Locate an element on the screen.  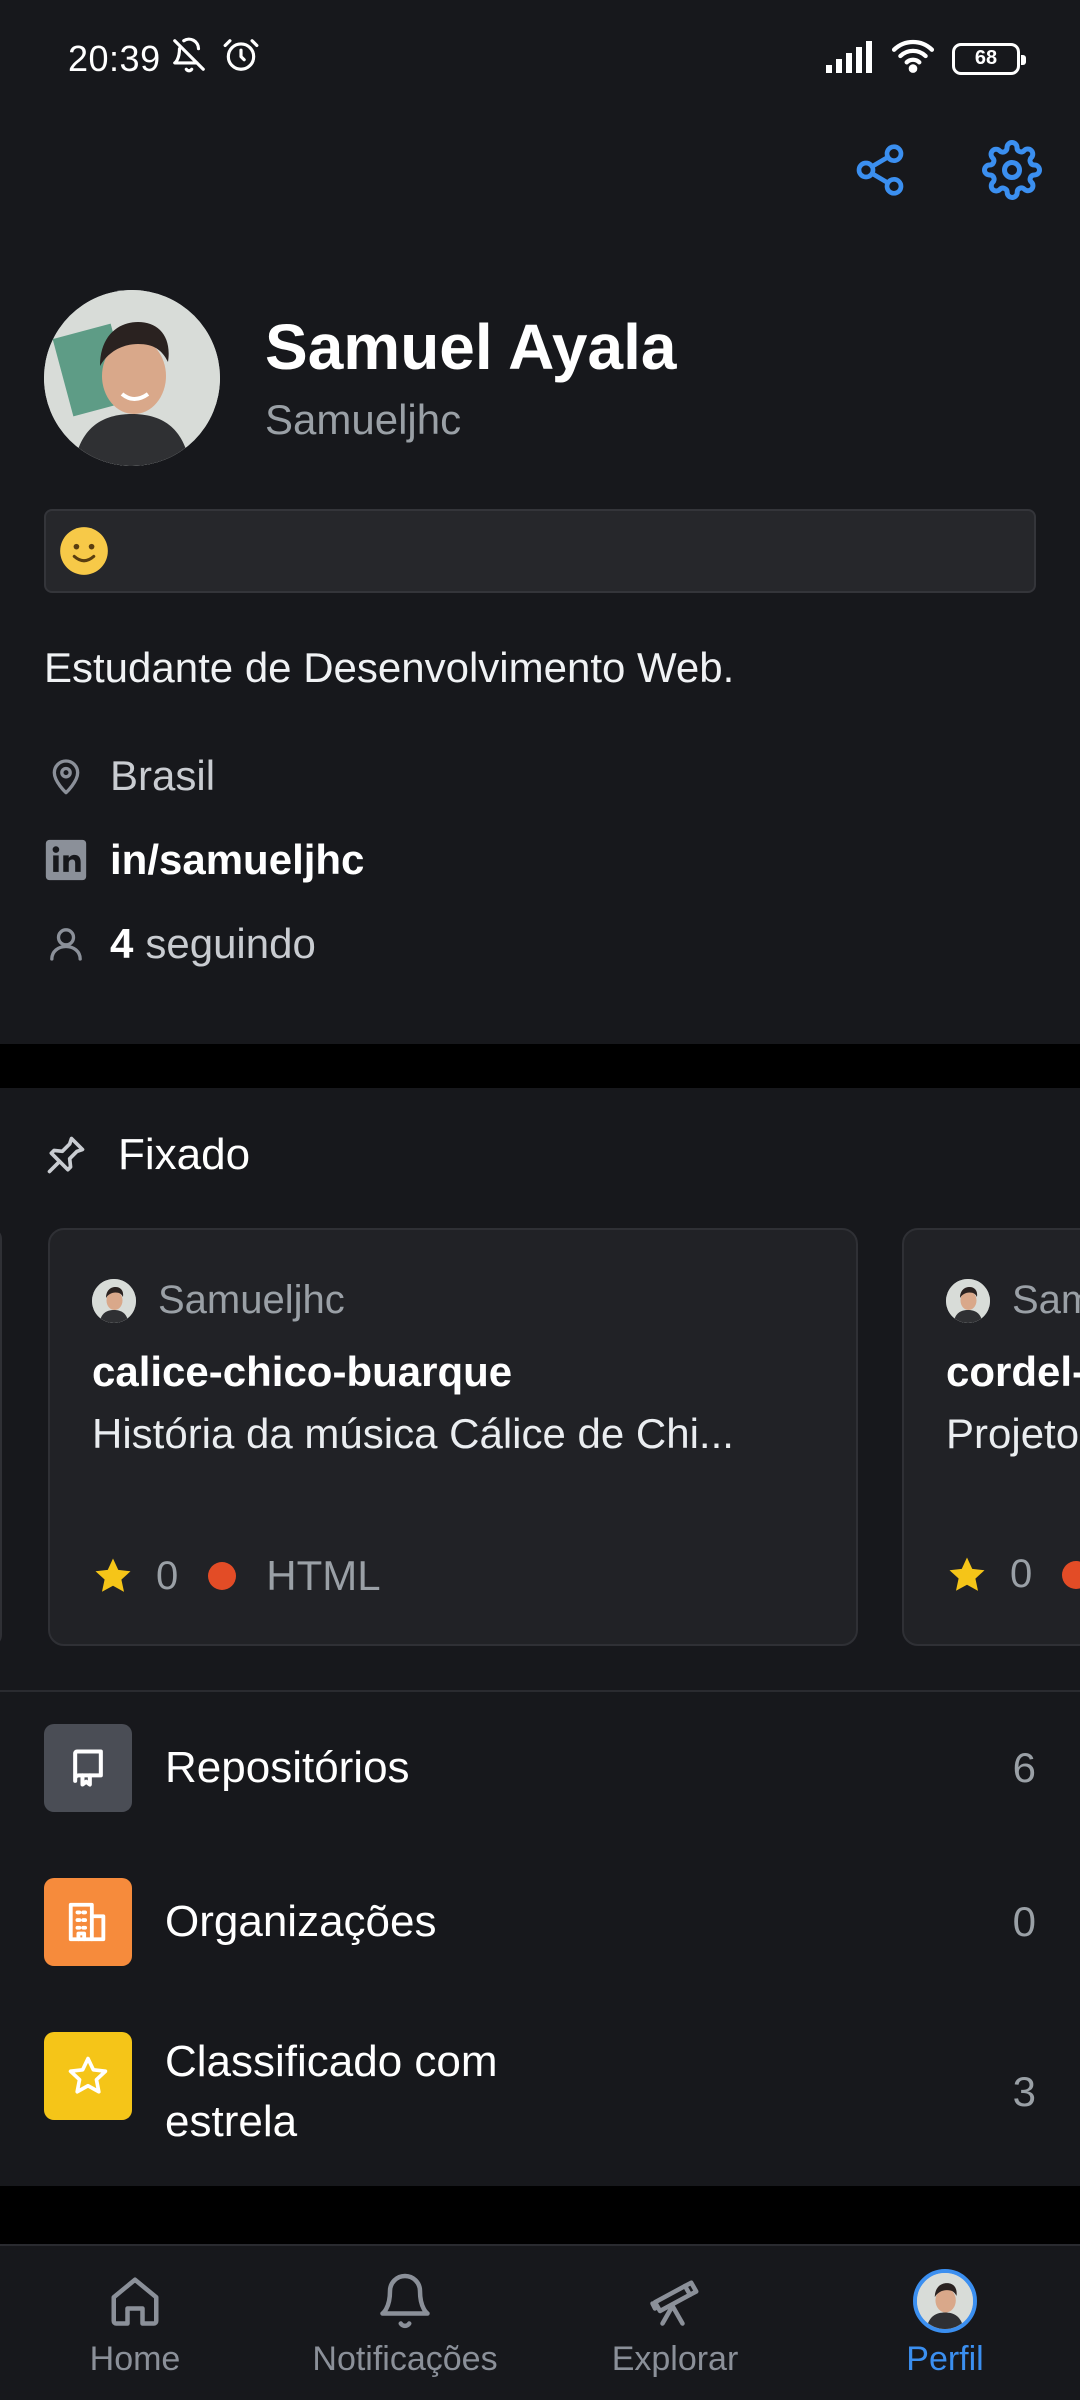
divider is located at coordinates (540, 1691).